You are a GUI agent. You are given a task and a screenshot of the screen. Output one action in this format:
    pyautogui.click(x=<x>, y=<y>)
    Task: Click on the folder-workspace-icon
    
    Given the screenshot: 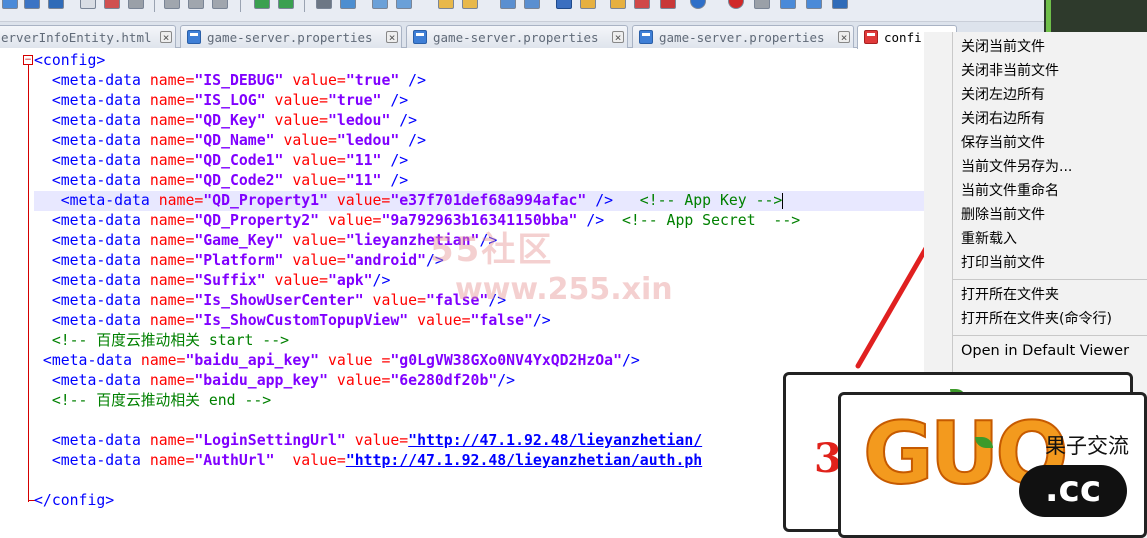 What is the action you would take?
    pyautogui.click(x=668, y=4)
    